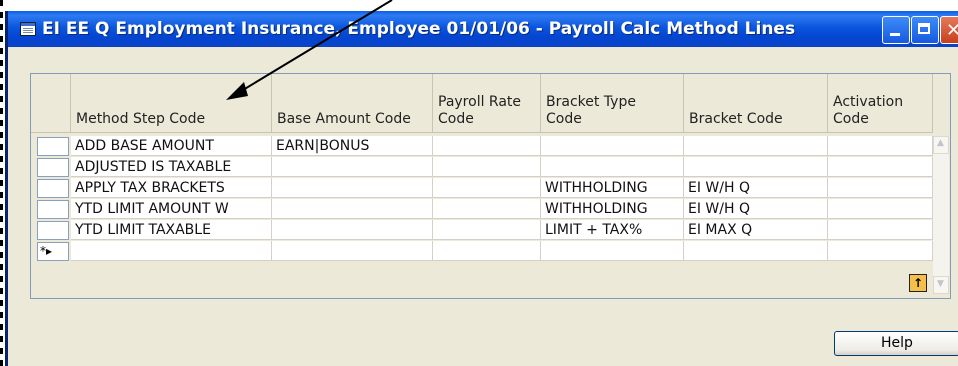  Describe the element at coordinates (309, 50) in the screenshot. I see `annotation-arrow` at that location.